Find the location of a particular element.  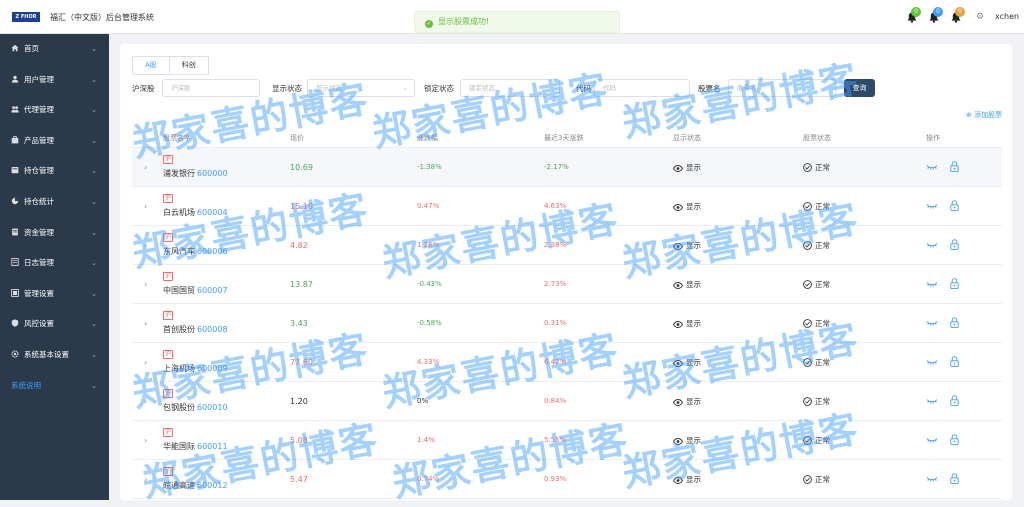

stock-code: 600000 is located at coordinates (212, 173).